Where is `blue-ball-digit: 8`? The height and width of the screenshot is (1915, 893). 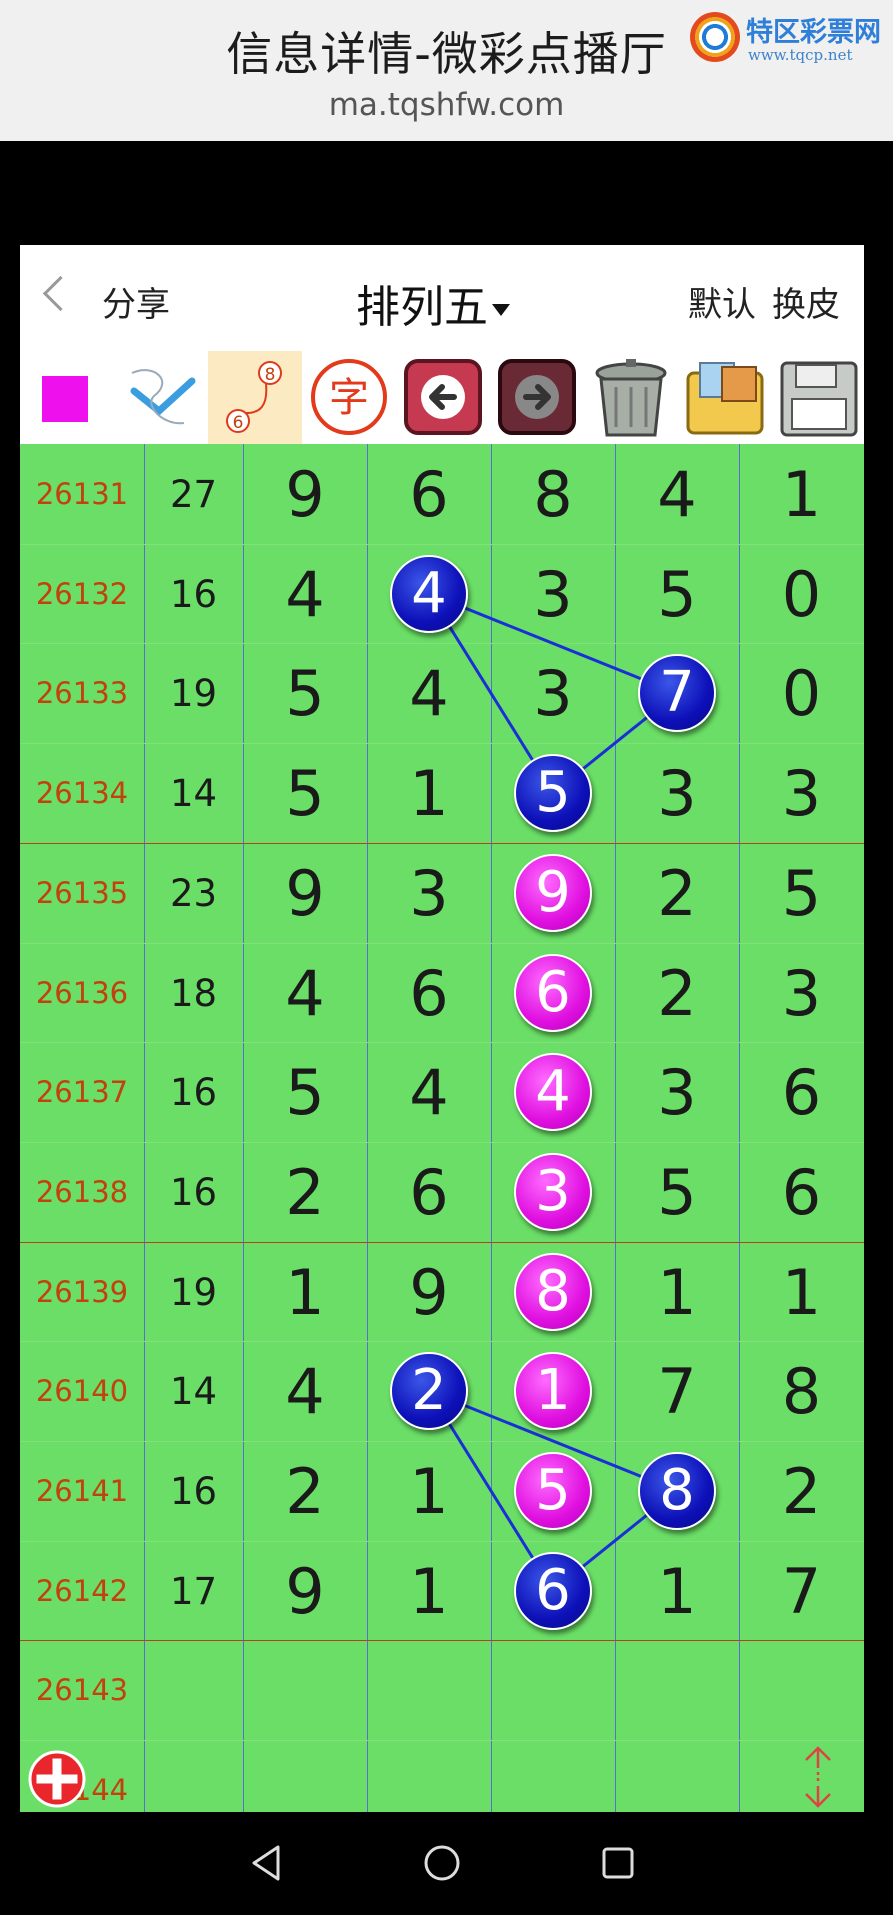 blue-ball-digit: 8 is located at coordinates (677, 1490).